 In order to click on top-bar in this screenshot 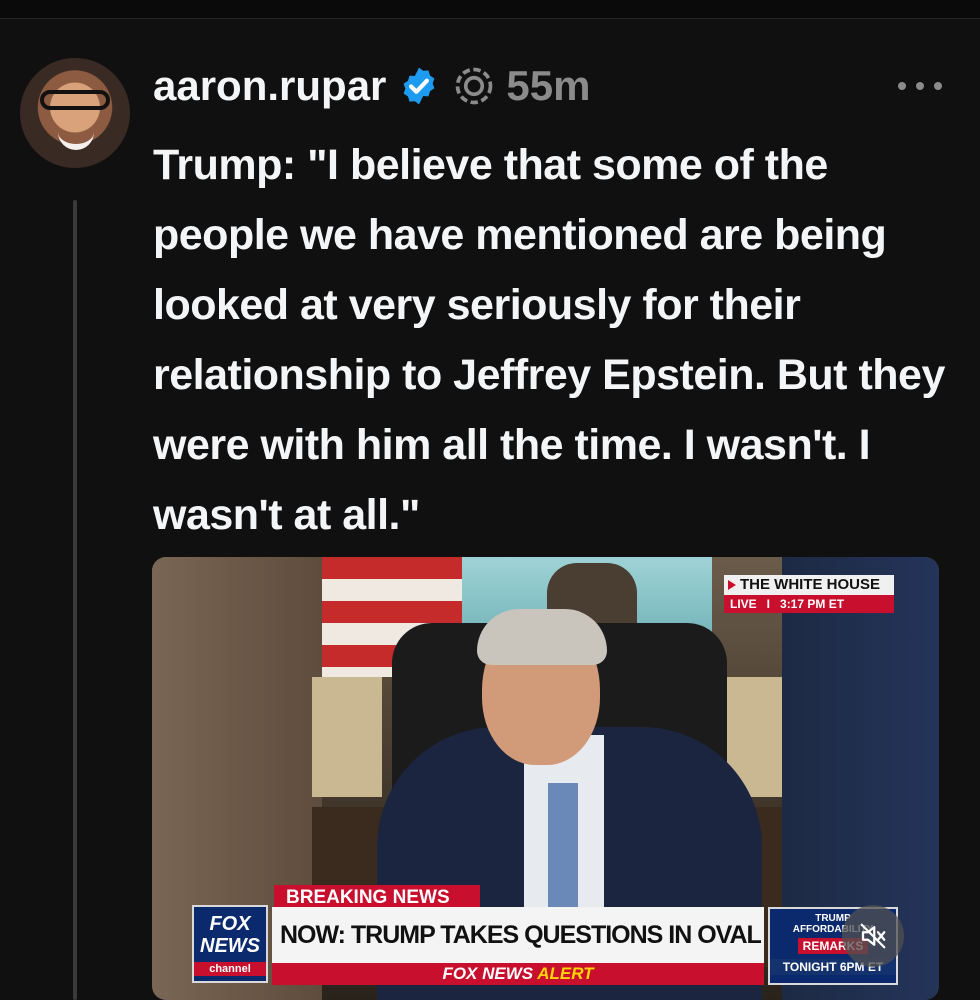, I will do `click(490, 9)`.